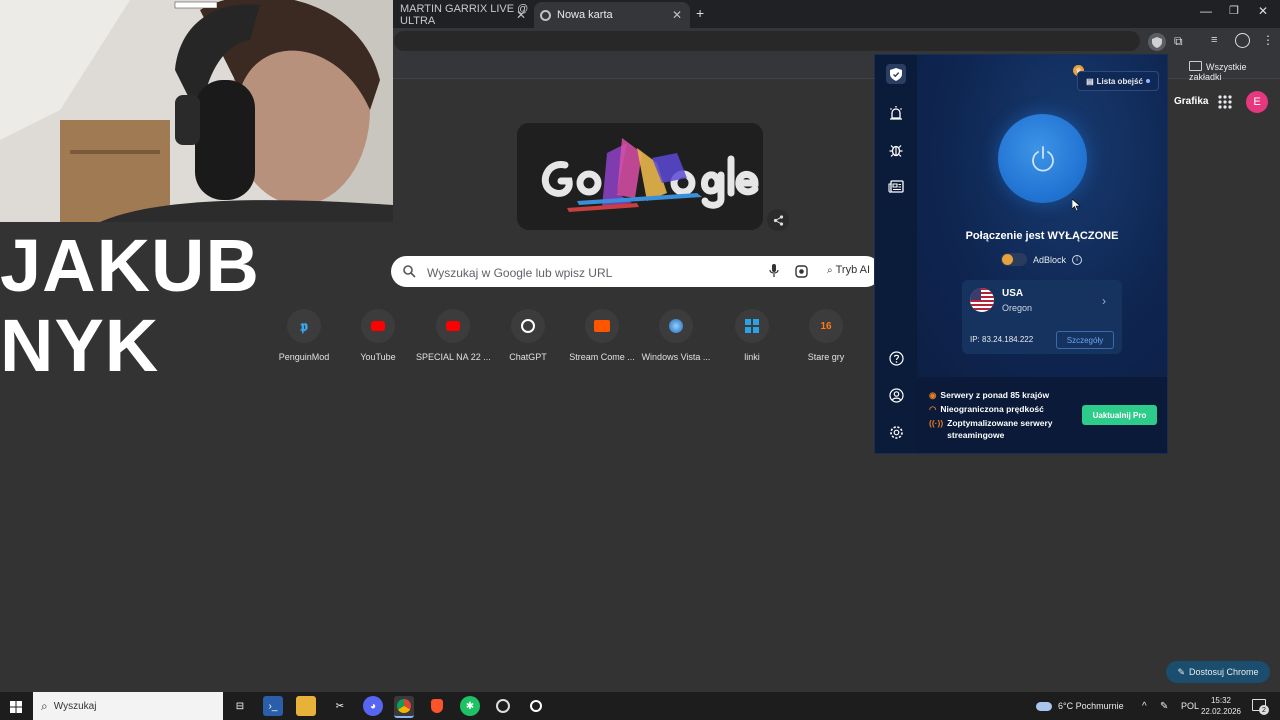 The width and height of the screenshot is (1280, 720). I want to click on taskbar-clock: 15:32 22.02.2026, so click(1221, 706).